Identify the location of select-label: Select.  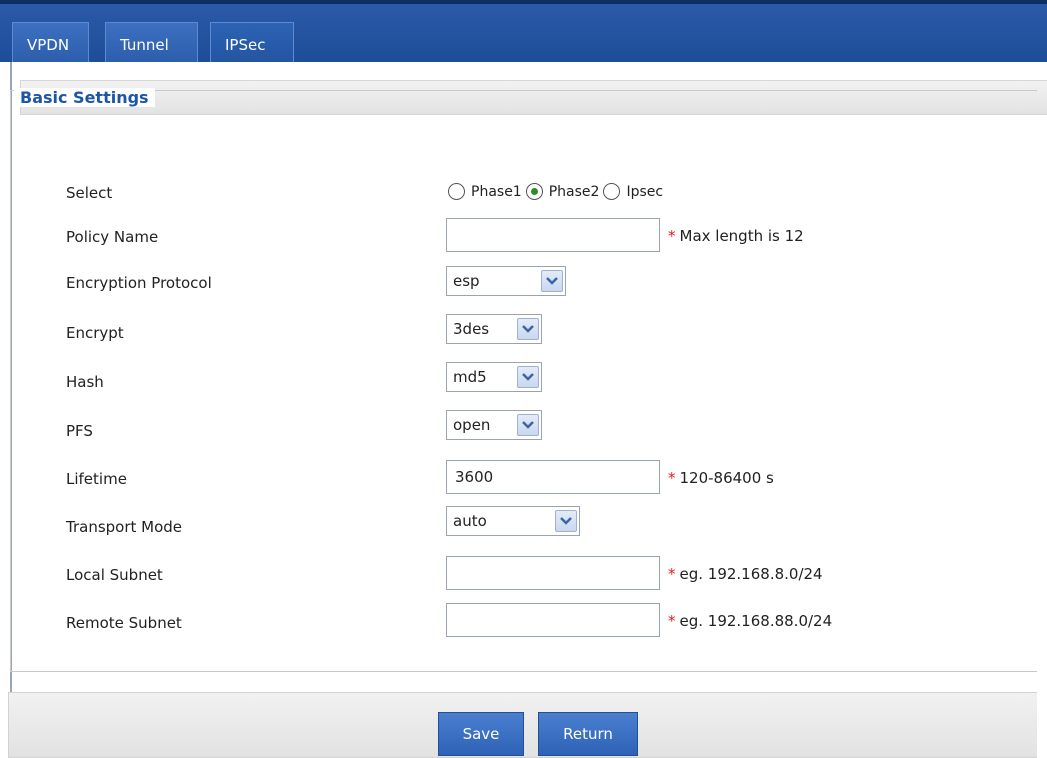
(89, 193).